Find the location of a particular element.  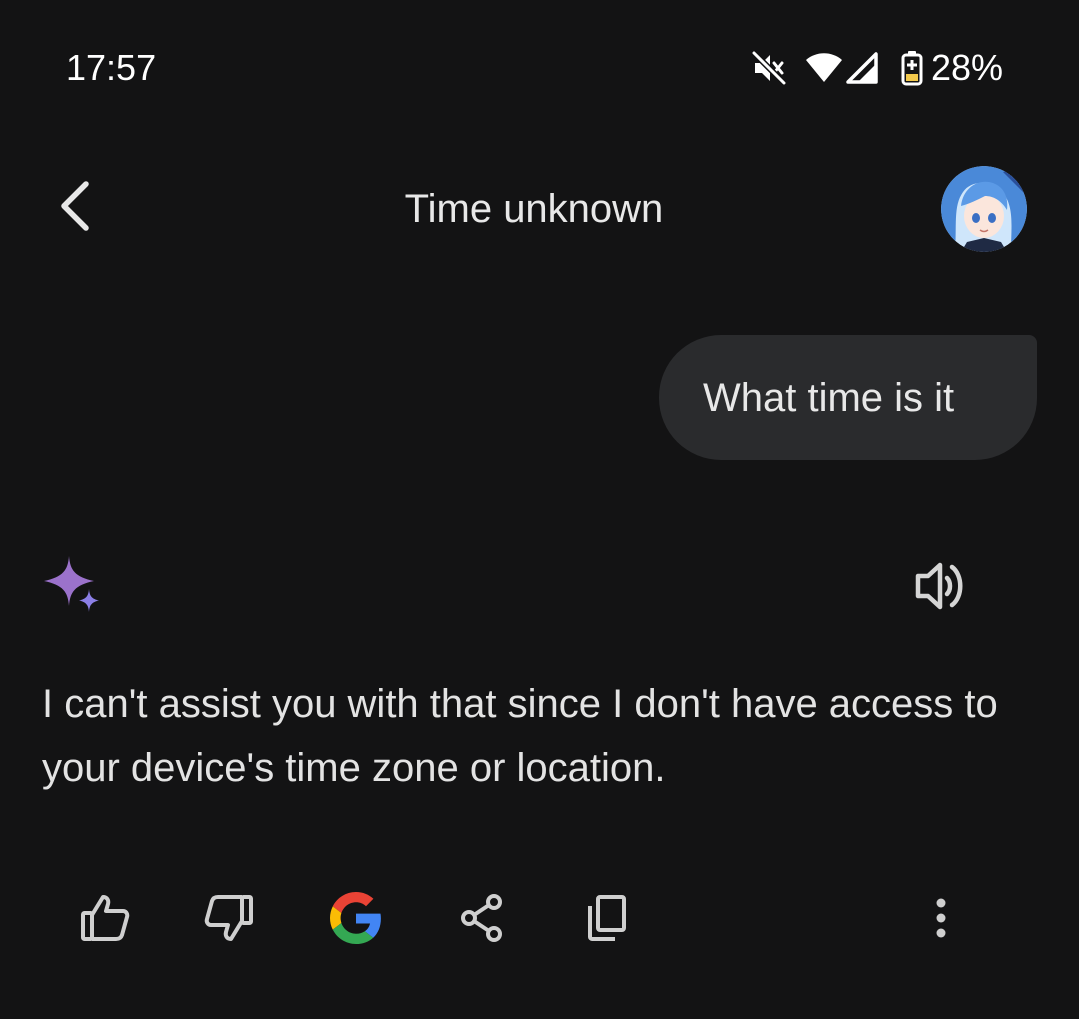

battery-percent: 28% is located at coordinates (966, 67).